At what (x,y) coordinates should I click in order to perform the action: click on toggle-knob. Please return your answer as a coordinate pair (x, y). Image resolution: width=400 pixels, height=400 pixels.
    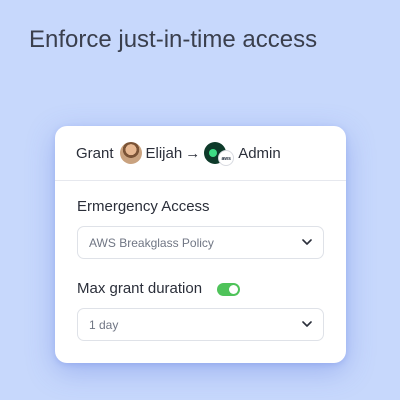
    Looking at the image, I should click on (234, 289).